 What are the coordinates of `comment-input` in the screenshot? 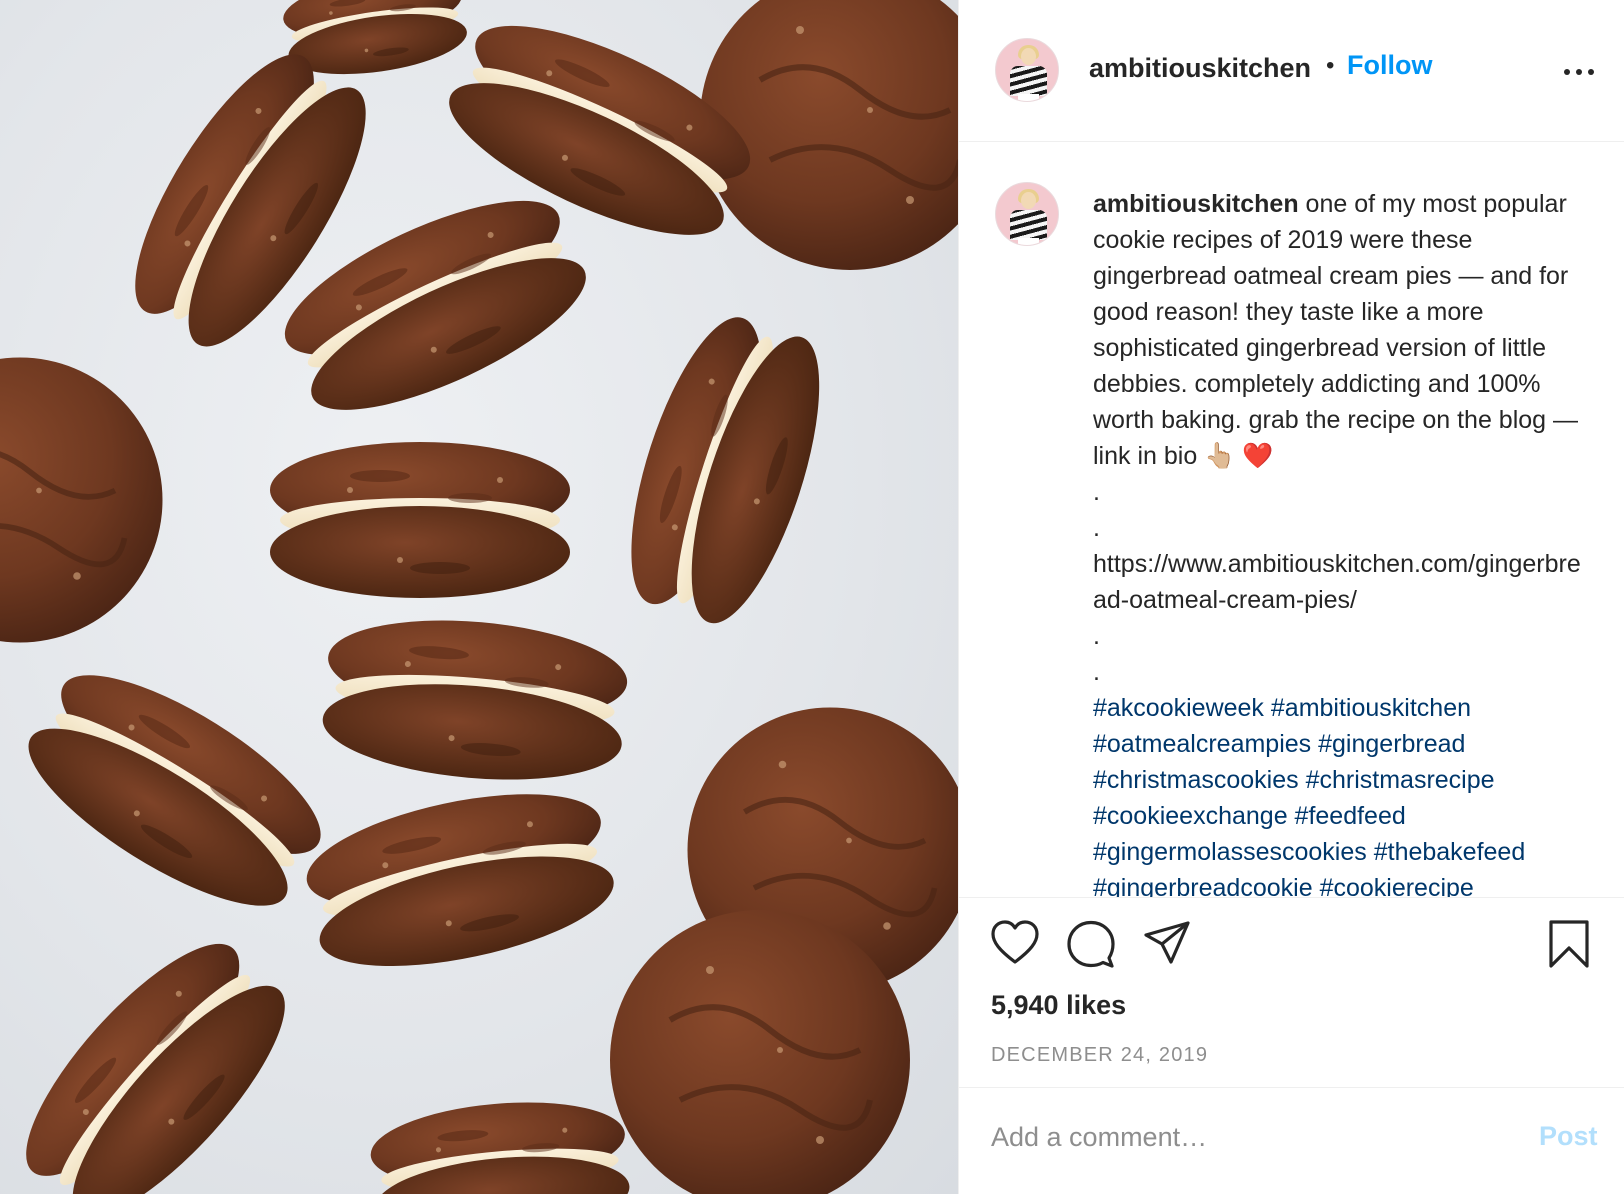 It's located at (1241, 1137).